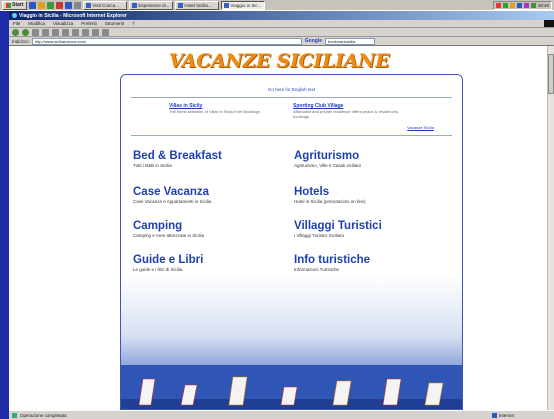  What do you see at coordinates (15, 5) in the screenshot?
I see `start-button: Start` at bounding box center [15, 5].